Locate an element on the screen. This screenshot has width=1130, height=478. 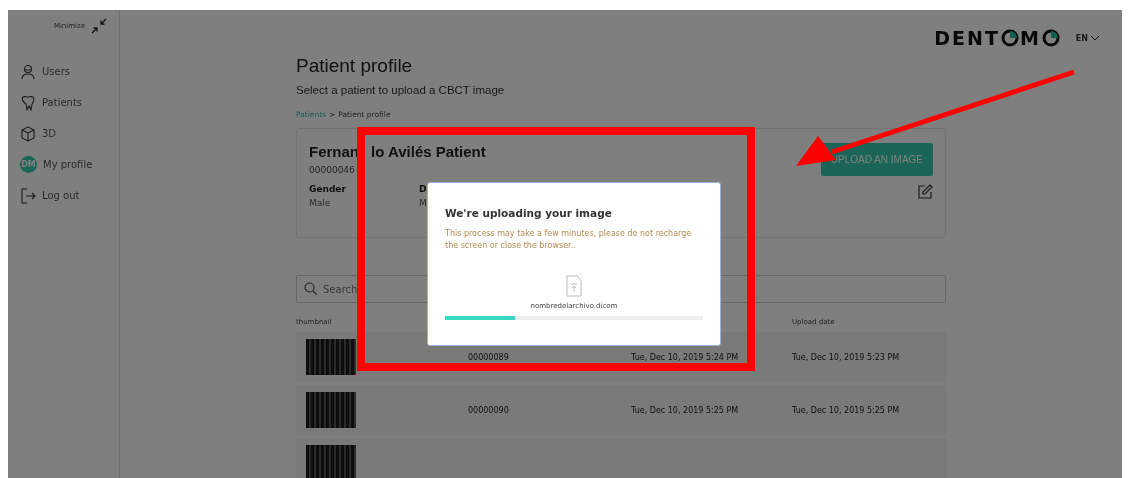
patient-name: Fernan is located at coordinates (334, 151).